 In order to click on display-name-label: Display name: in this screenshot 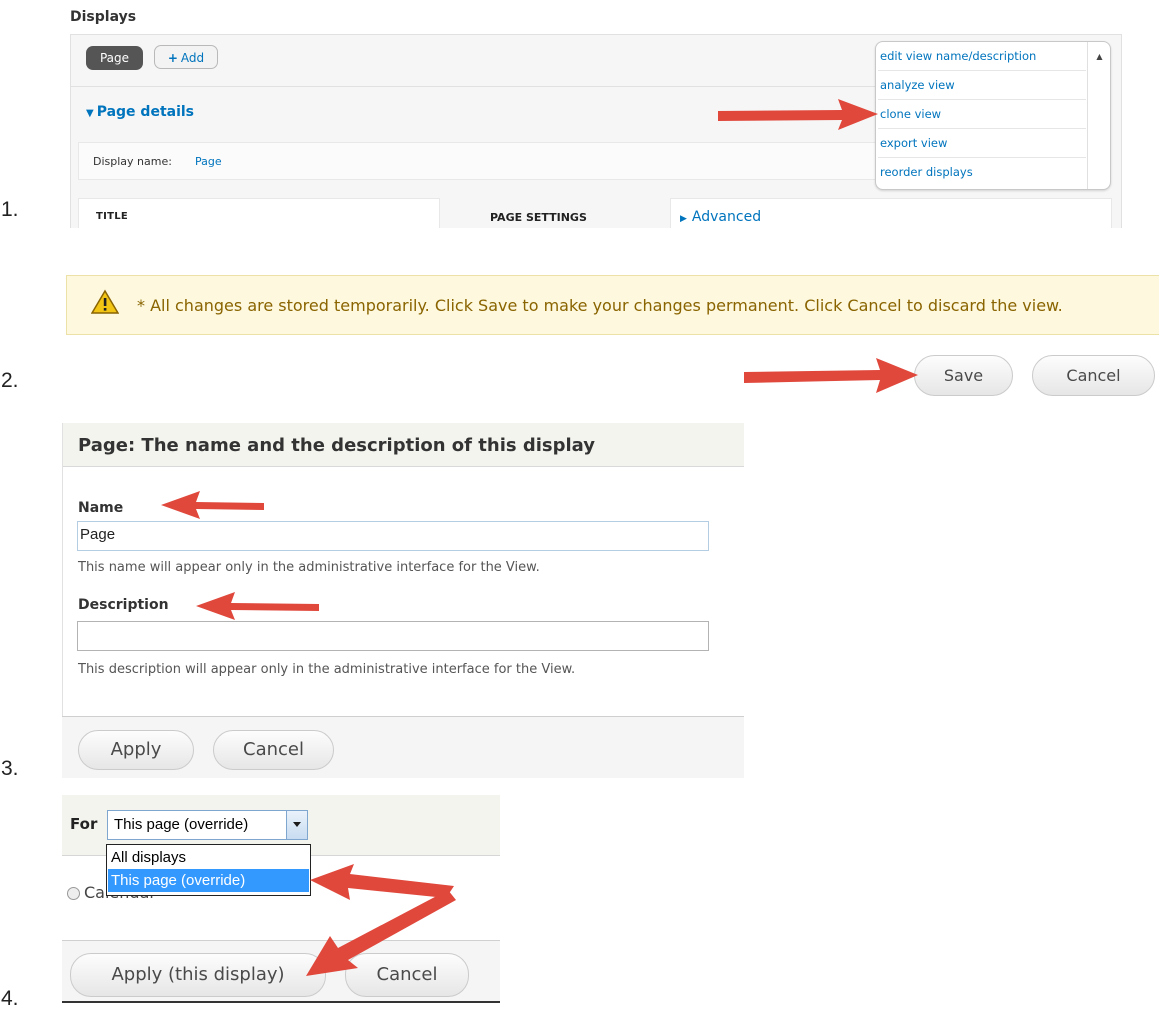, I will do `click(132, 161)`.